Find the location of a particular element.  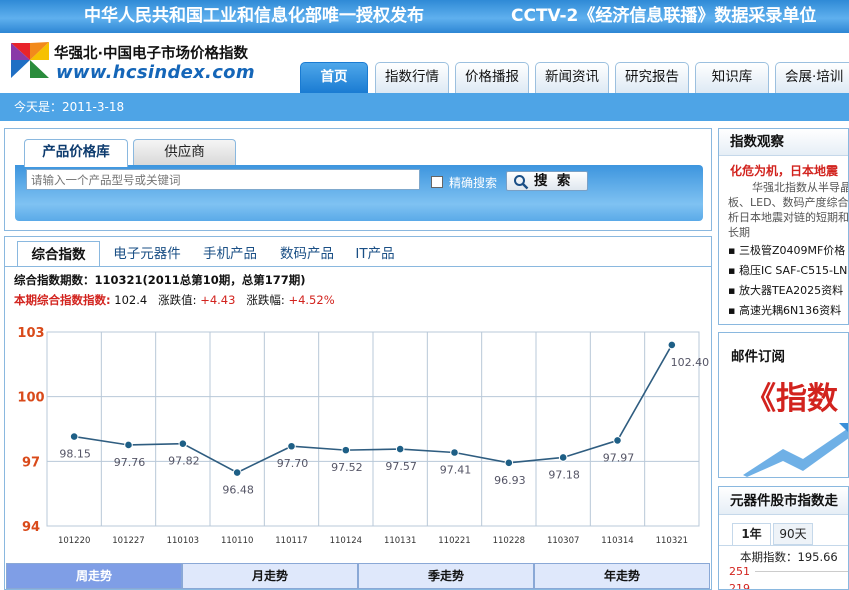

search-input is located at coordinates (223, 179).